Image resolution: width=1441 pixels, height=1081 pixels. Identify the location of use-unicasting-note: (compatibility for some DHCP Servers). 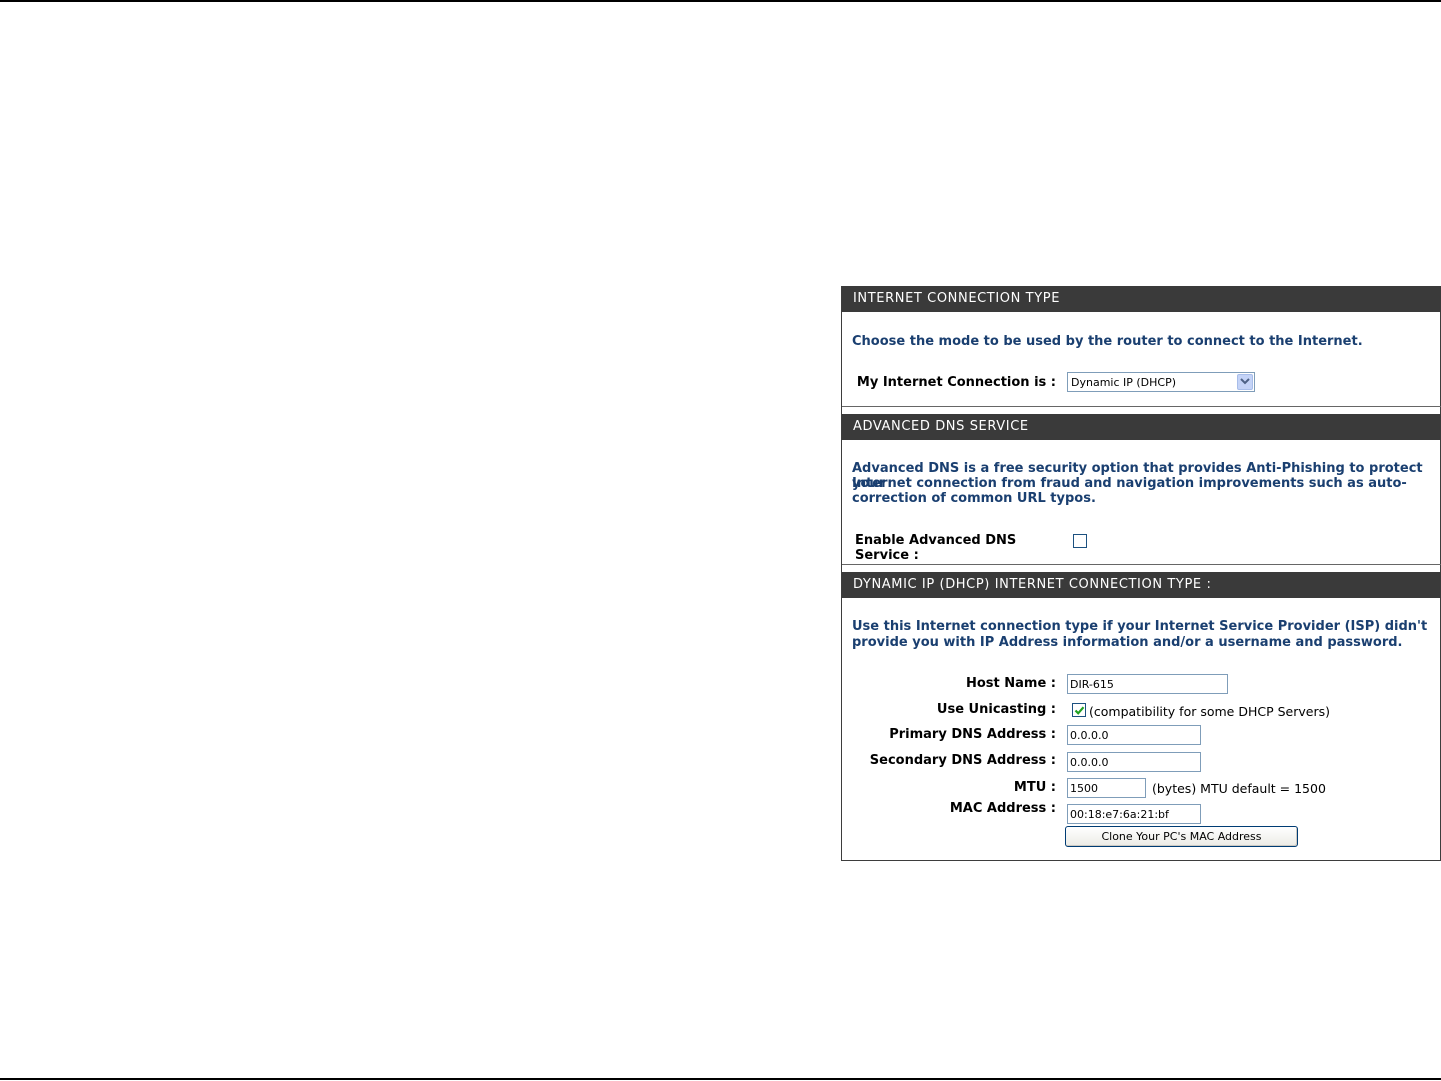
(1209, 711).